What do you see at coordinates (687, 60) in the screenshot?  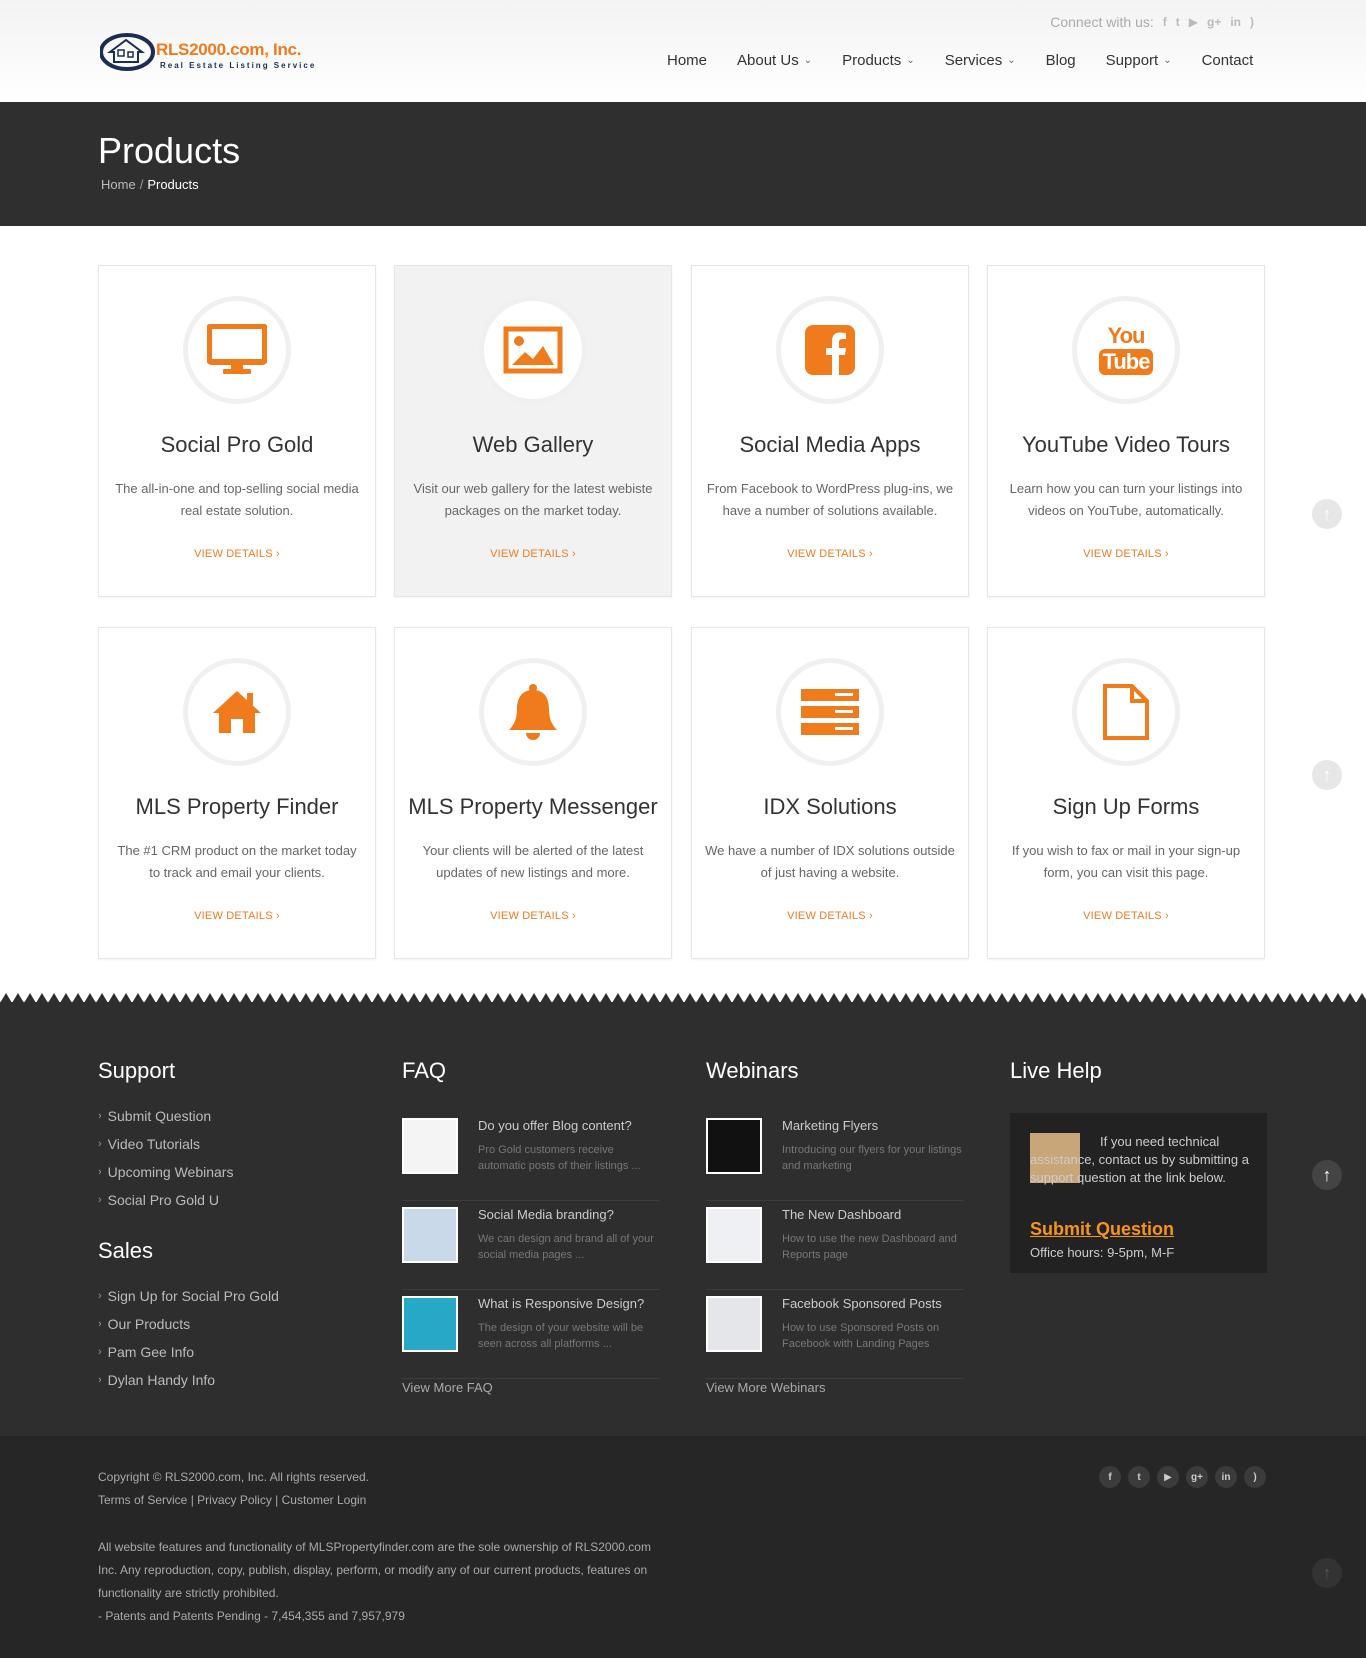 I see `nav-home: Home` at bounding box center [687, 60].